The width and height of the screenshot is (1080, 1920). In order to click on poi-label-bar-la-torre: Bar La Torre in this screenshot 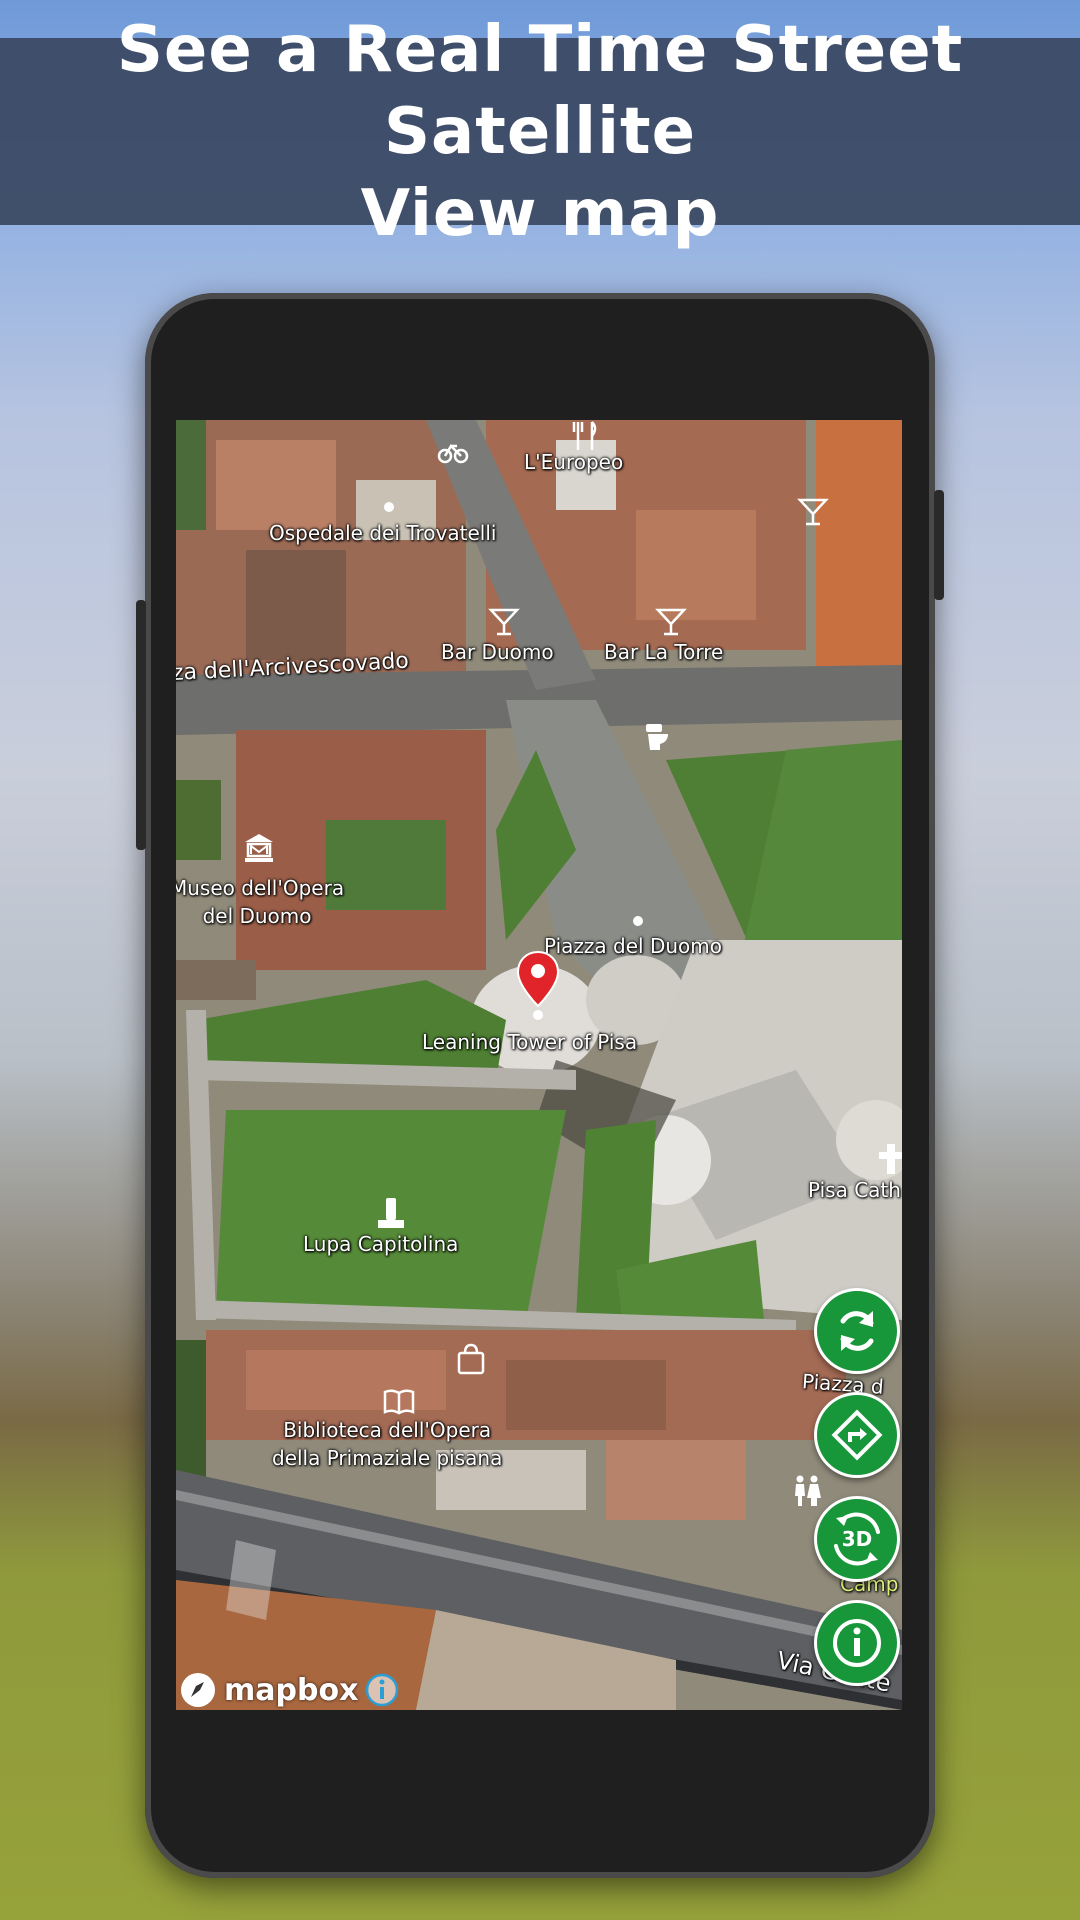, I will do `click(663, 652)`.